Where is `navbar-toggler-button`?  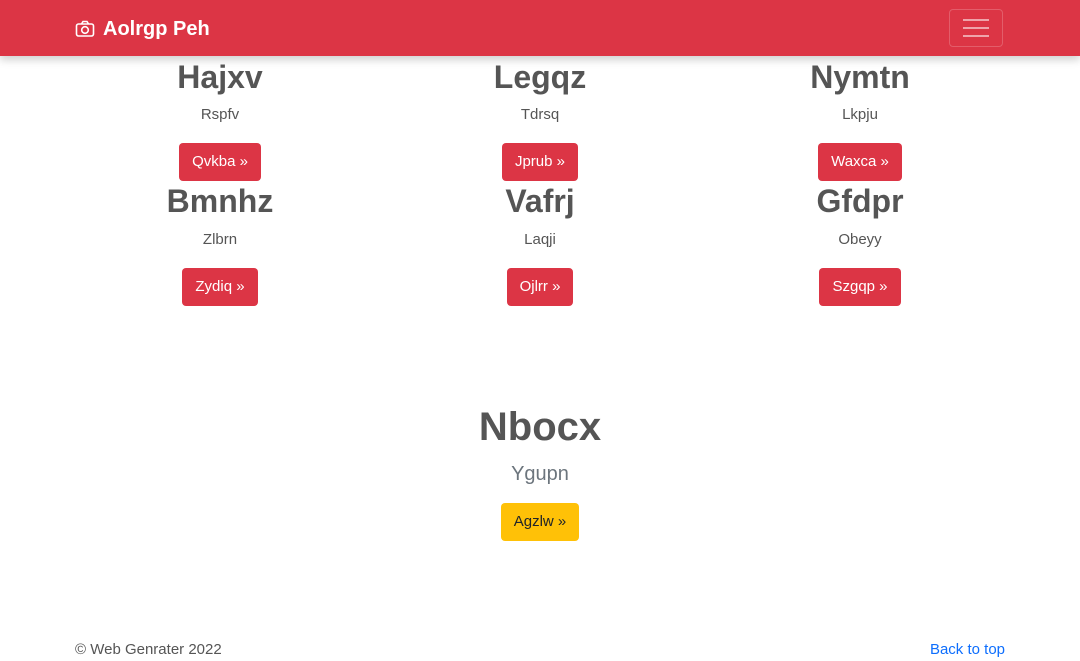
navbar-toggler-button is located at coordinates (976, 28).